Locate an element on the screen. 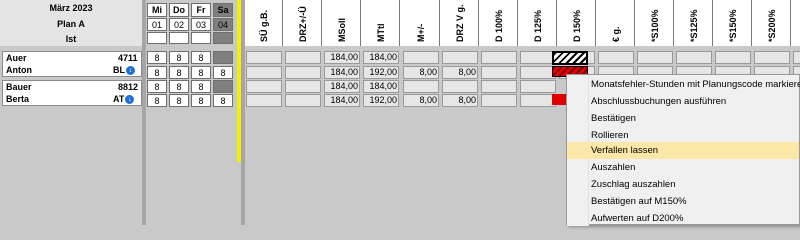 This screenshot has height=240, width=800. column-header: D 125% is located at coordinates (538, 26).